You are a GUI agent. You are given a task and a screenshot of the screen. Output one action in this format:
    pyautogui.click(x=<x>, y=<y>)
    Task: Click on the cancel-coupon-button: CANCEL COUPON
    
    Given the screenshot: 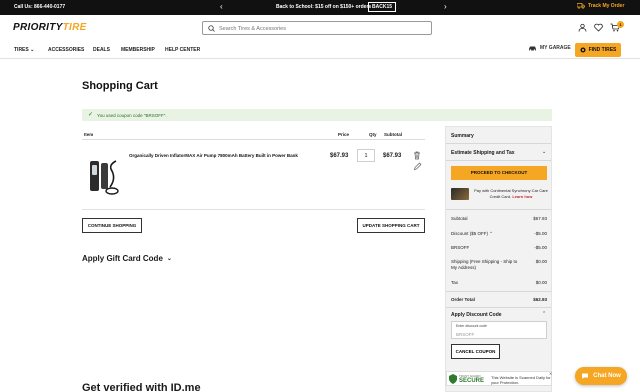 What is the action you would take?
    pyautogui.click(x=475, y=351)
    